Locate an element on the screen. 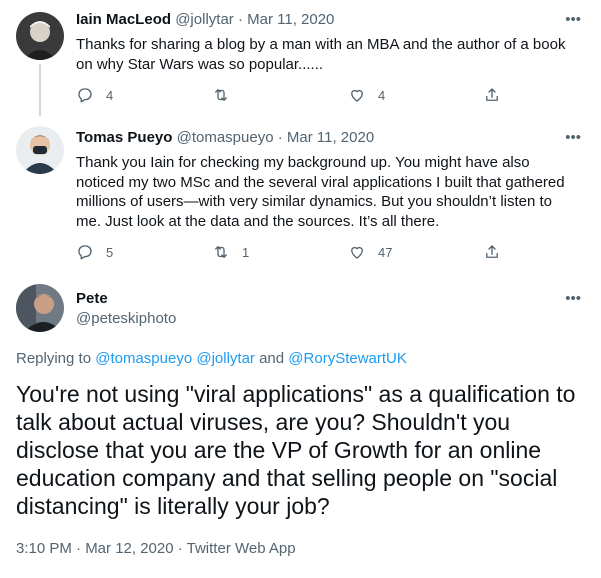 The width and height of the screenshot is (601, 578). user-handle: @peteskiphoto is located at coordinates (126, 318).